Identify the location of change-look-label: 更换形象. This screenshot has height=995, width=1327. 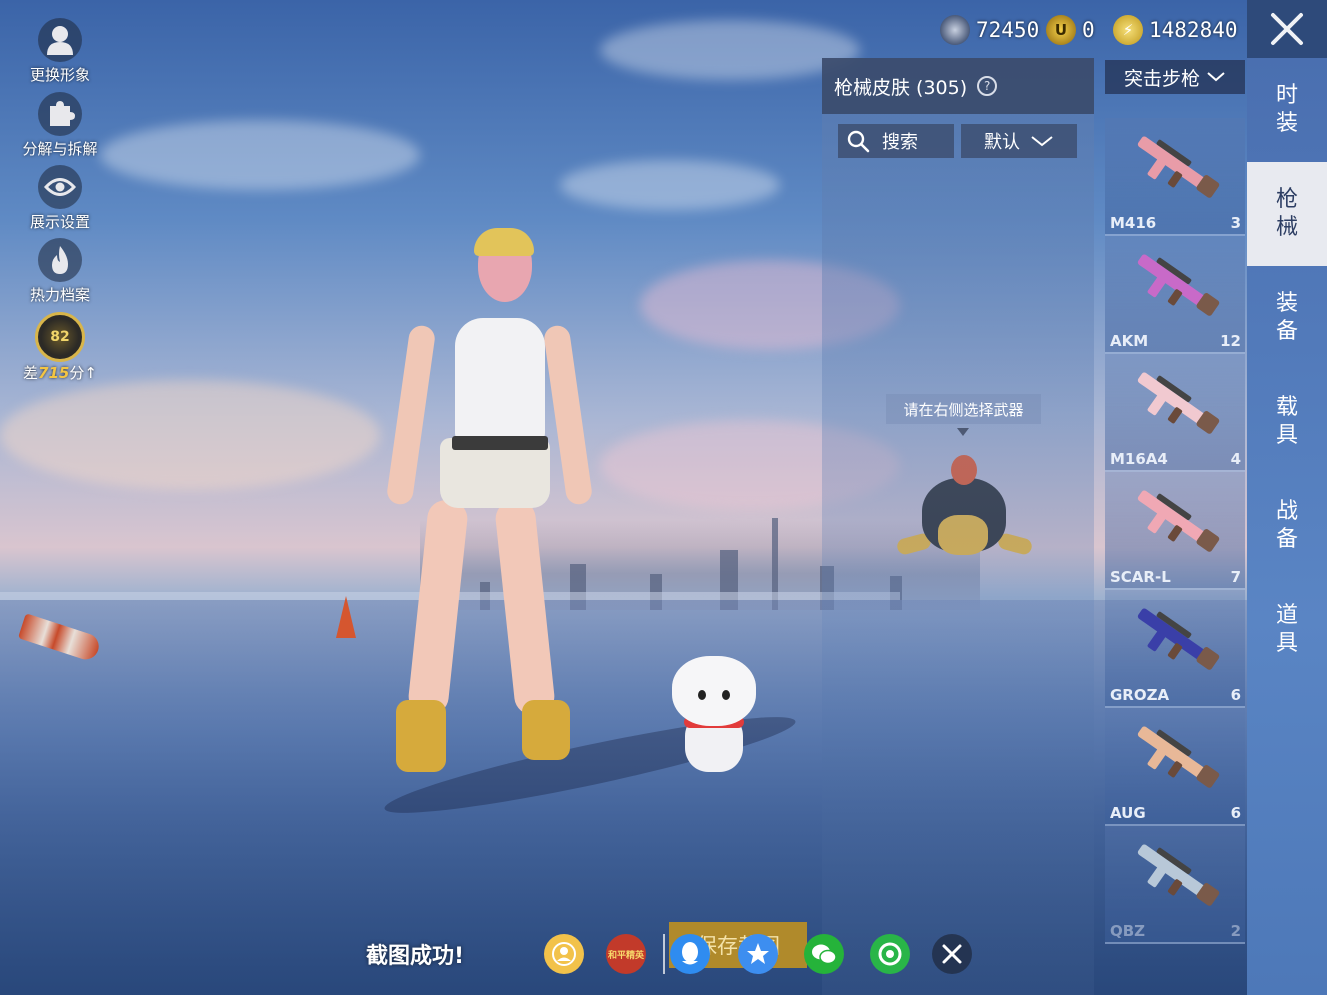
(59, 75).